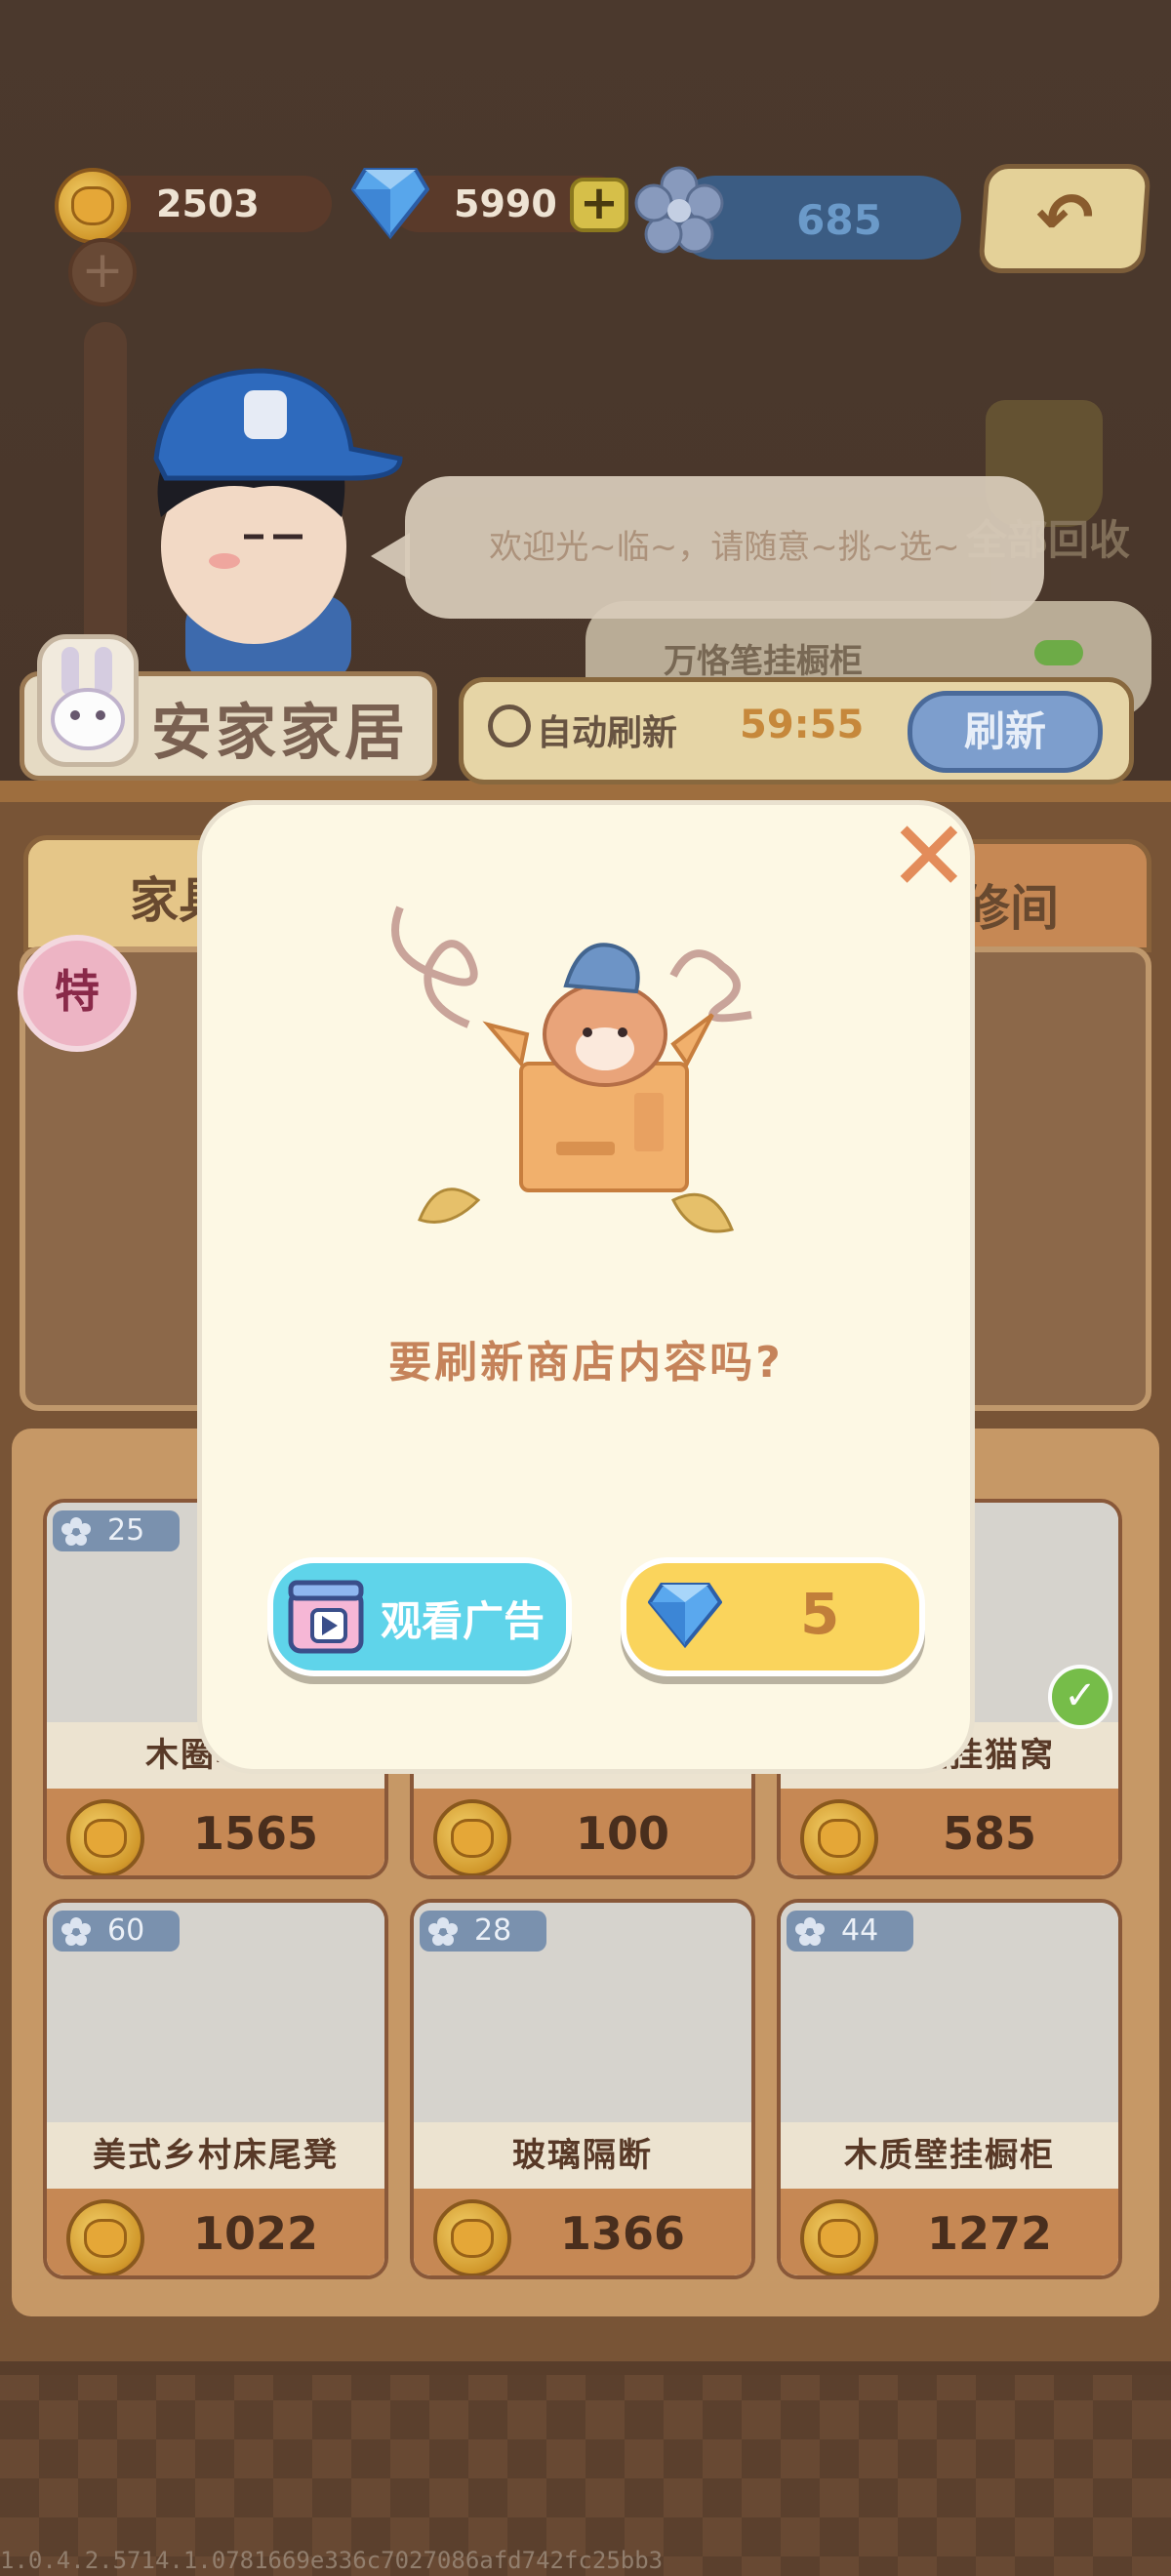 The height and width of the screenshot is (2576, 1171). What do you see at coordinates (685, 1617) in the screenshot?
I see `gem-icon` at bounding box center [685, 1617].